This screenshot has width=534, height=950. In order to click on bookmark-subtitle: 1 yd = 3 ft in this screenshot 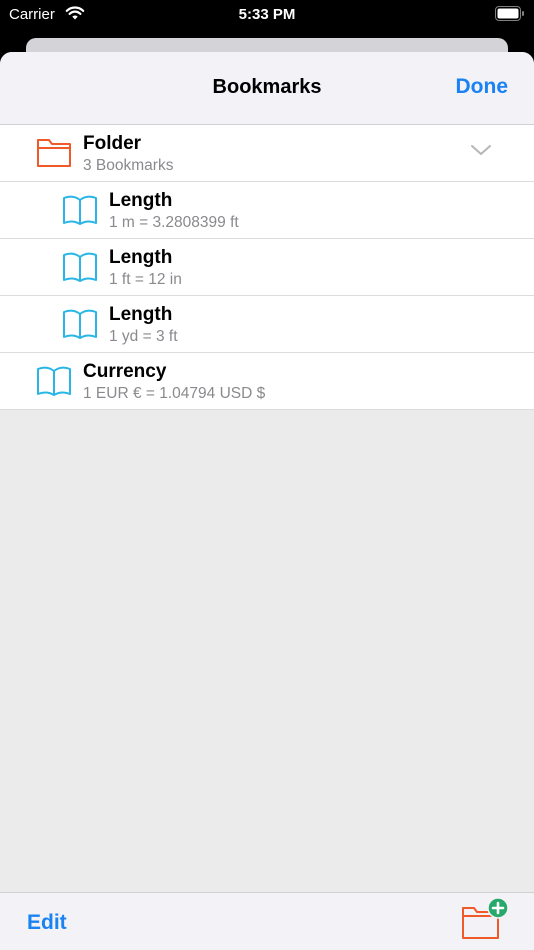, I will do `click(143, 336)`.